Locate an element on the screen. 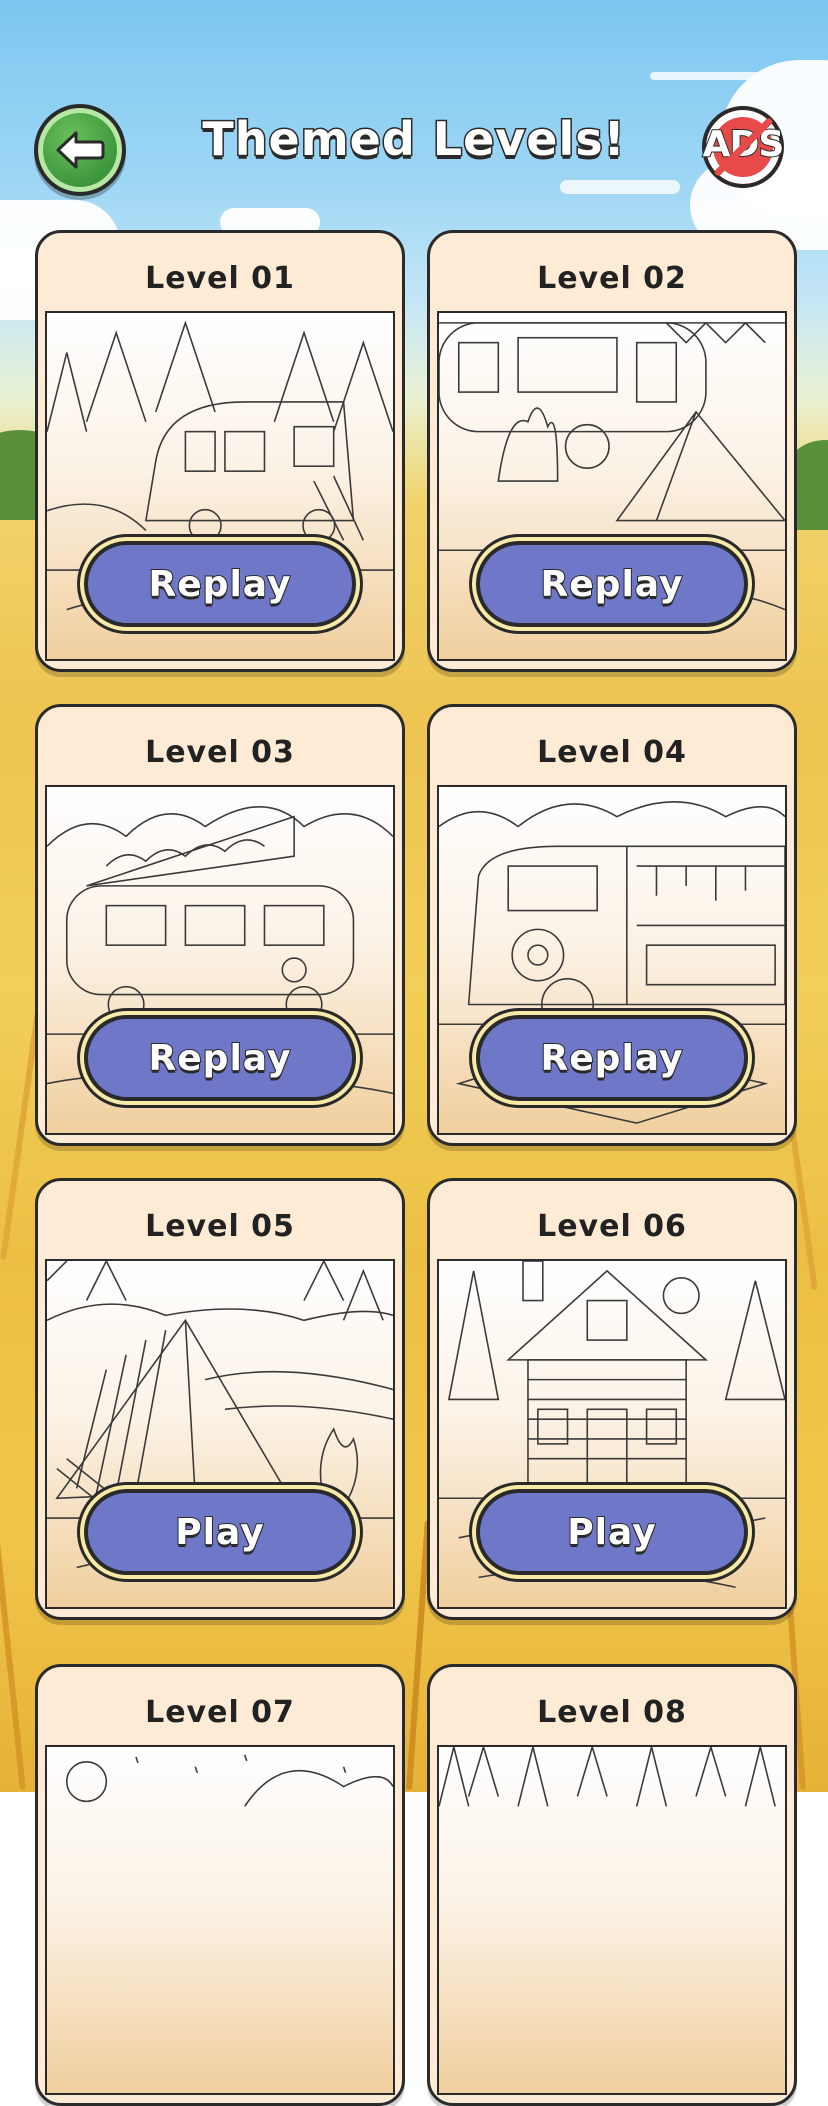  level-card: Level 06 Play is located at coordinates (612, 1399).